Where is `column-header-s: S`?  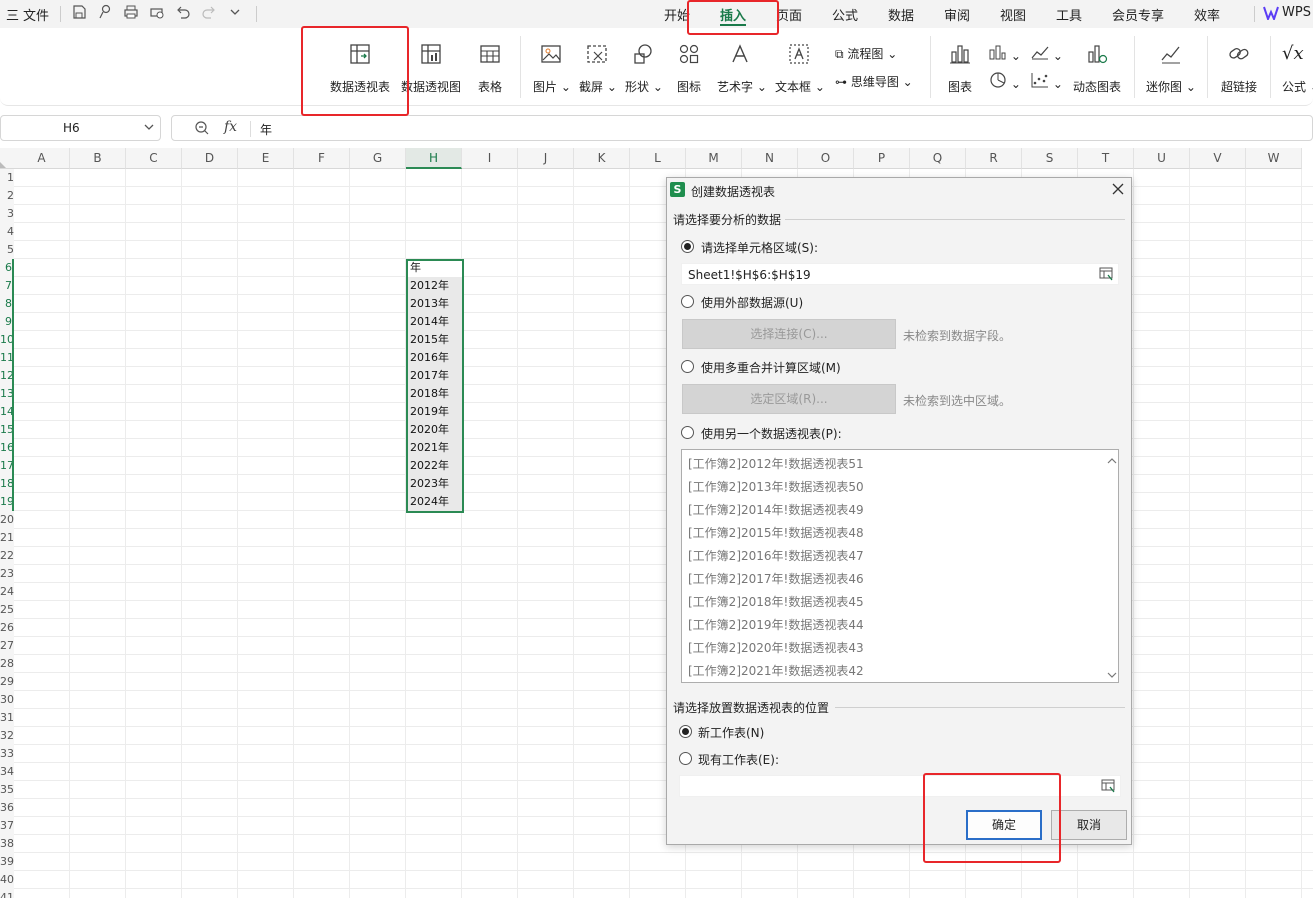
column-header-s: S is located at coordinates (1050, 158).